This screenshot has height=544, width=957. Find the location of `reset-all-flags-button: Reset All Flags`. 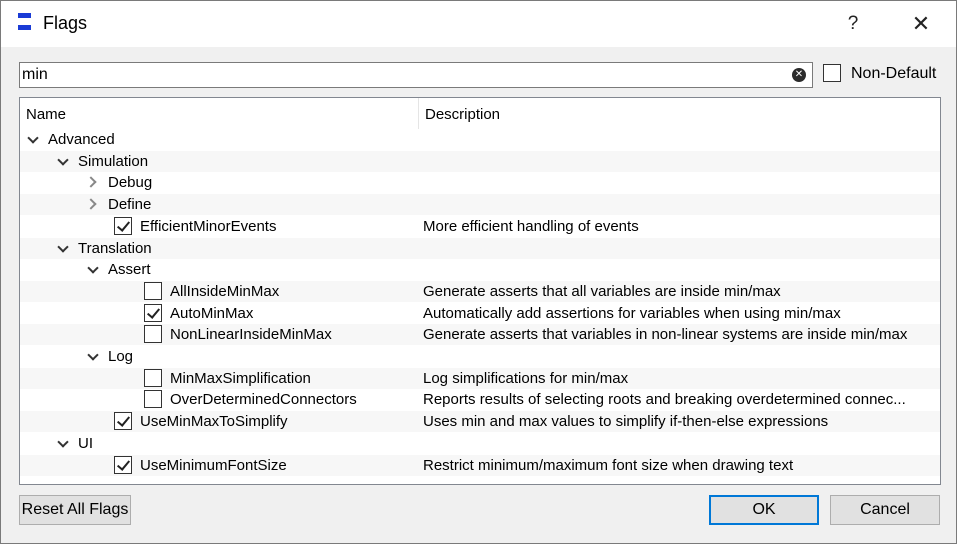

reset-all-flags-button: Reset All Flags is located at coordinates (75, 510).